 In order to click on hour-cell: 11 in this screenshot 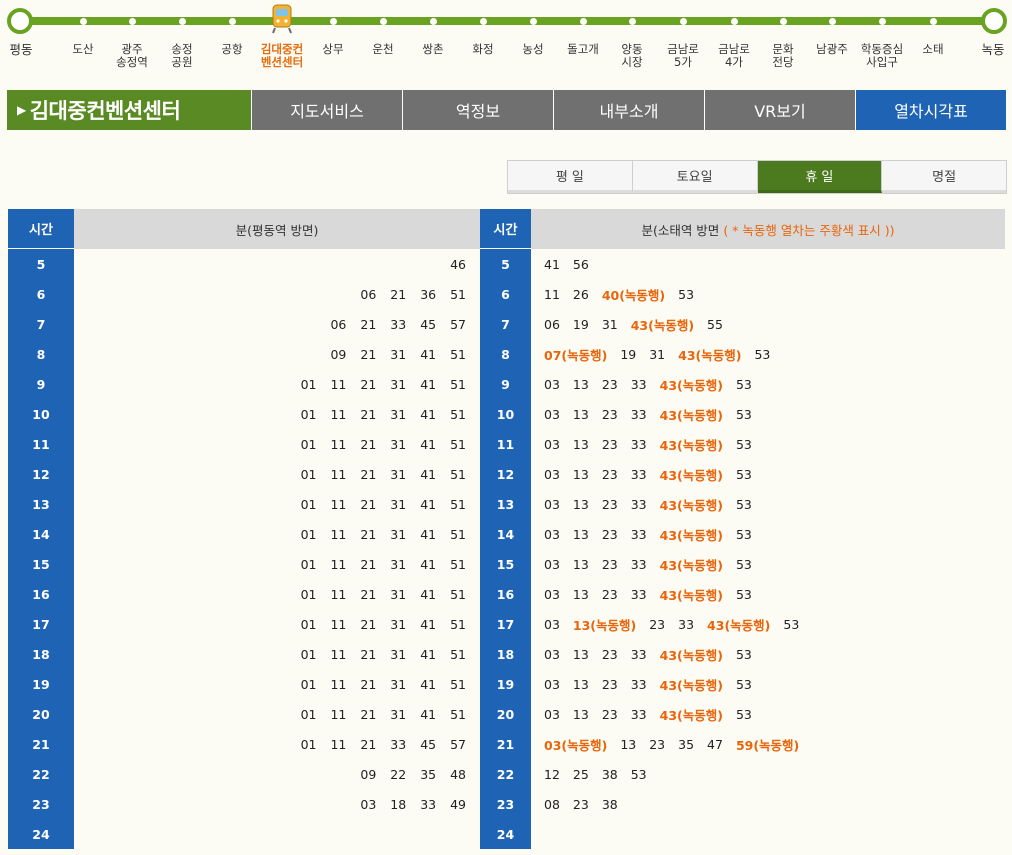, I will do `click(505, 444)`.